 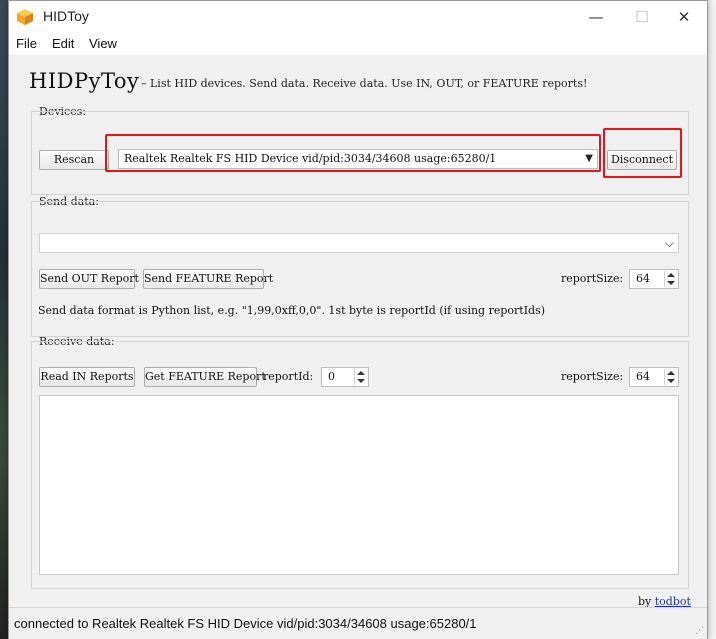 What do you see at coordinates (684, 17) in the screenshot?
I see `close-button: ✕` at bounding box center [684, 17].